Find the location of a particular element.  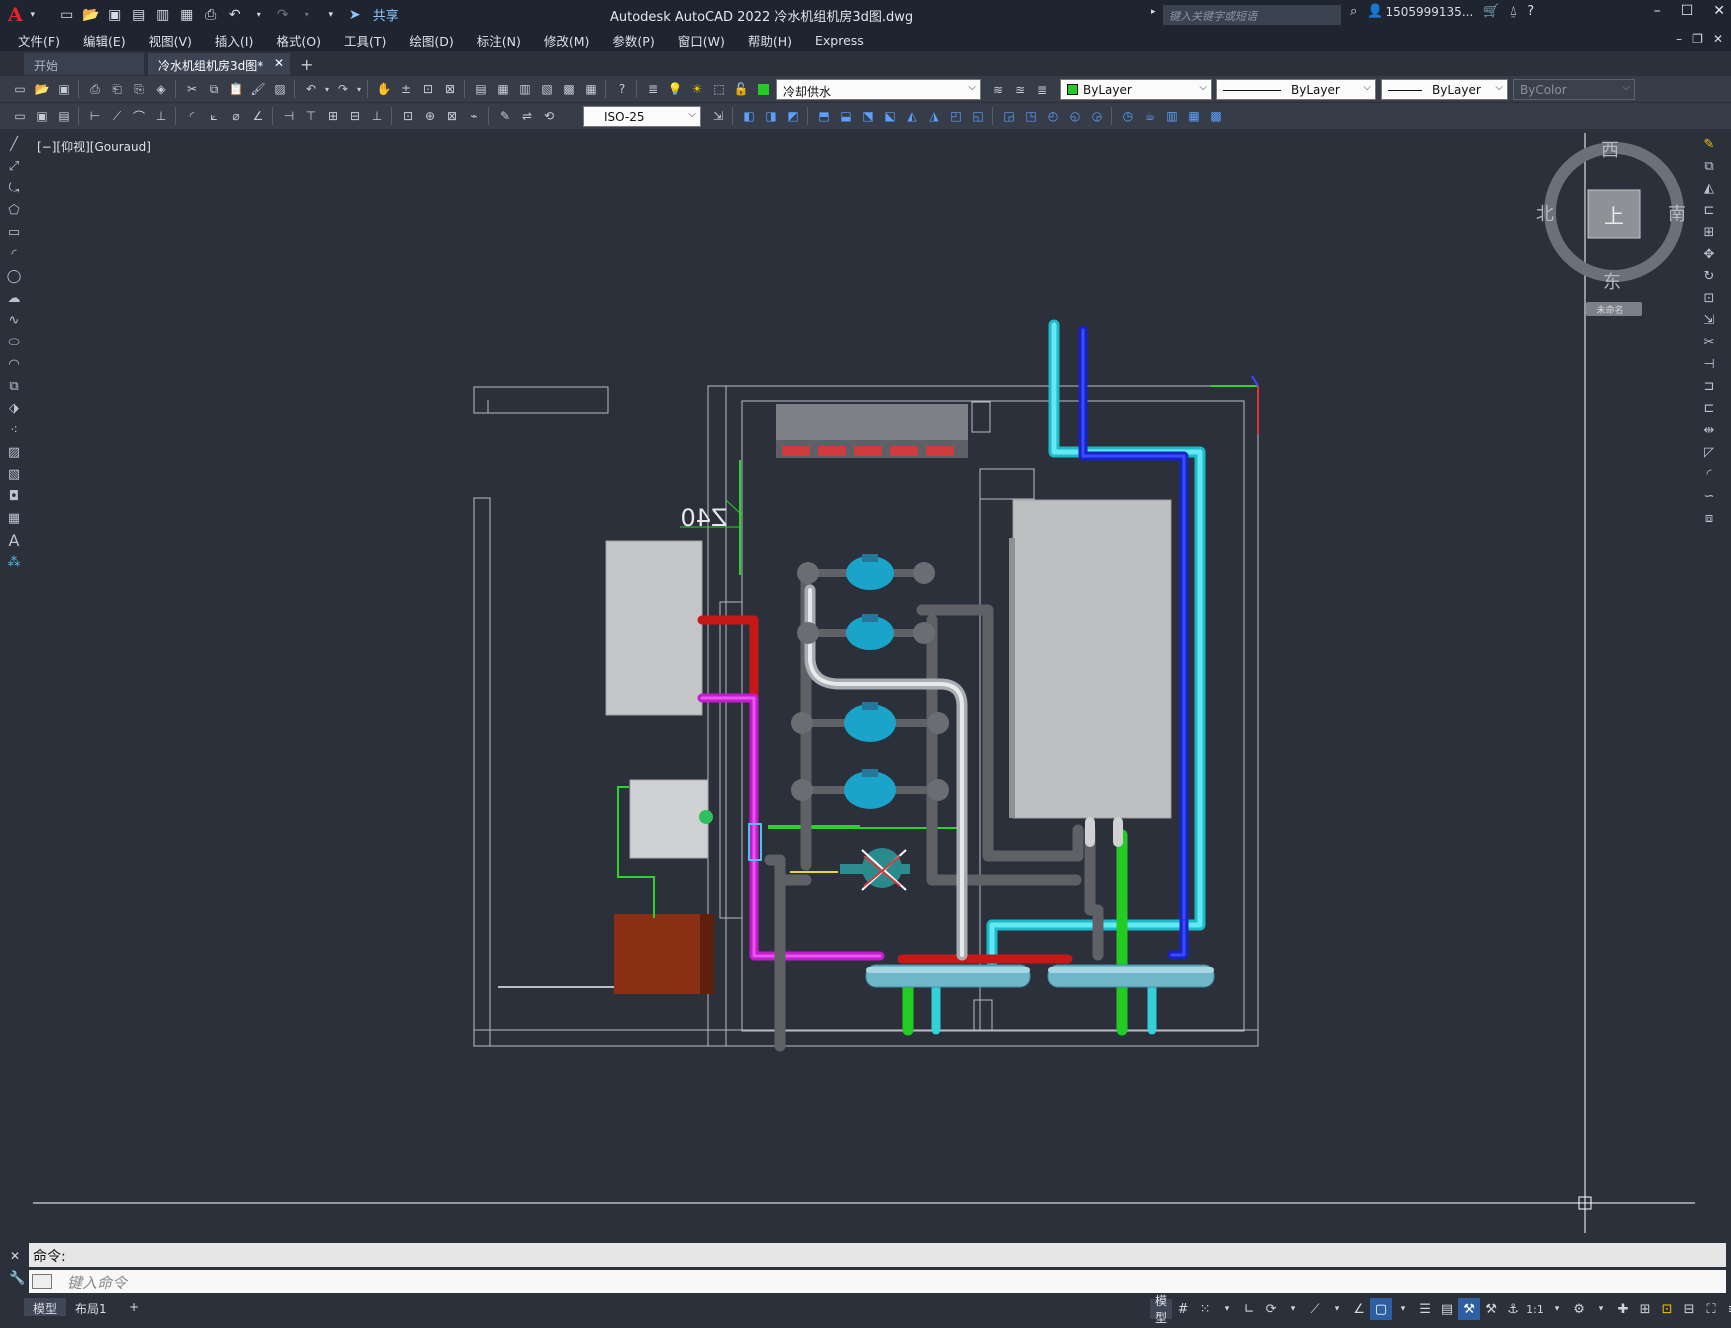

search-icon: ⌕ is located at coordinates (1353, 11).